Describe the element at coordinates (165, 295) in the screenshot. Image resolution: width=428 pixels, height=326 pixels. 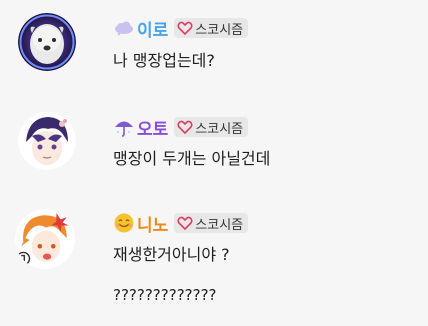
I see `message-text: ?????????????` at that location.